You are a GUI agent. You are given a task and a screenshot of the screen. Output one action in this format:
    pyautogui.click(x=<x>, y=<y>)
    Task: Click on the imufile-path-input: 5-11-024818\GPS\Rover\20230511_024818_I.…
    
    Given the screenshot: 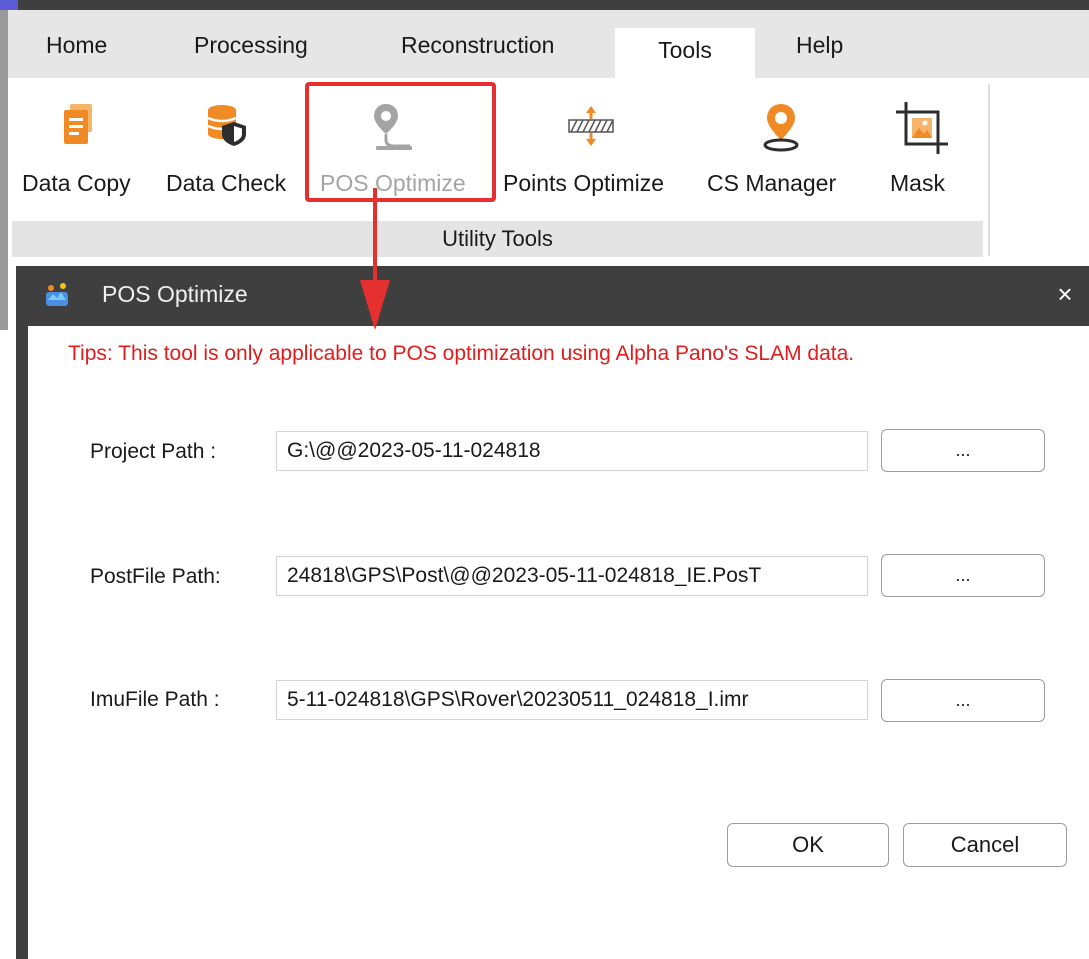 What is the action you would take?
    pyautogui.click(x=572, y=700)
    